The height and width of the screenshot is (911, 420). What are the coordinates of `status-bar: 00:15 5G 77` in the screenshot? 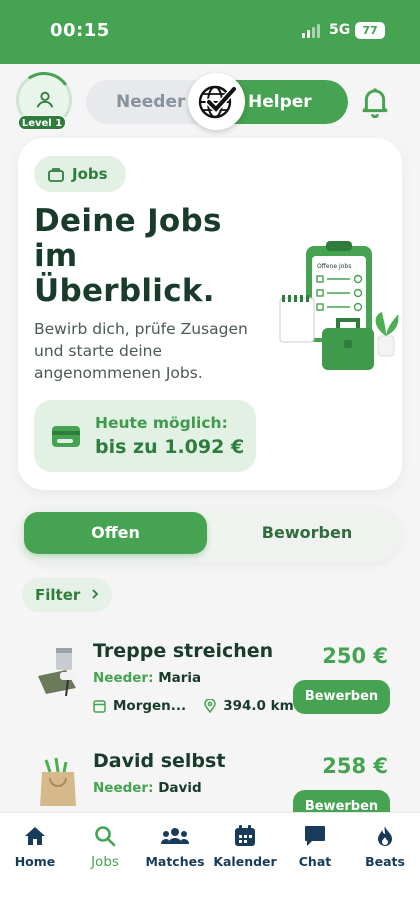 It's located at (210, 32).